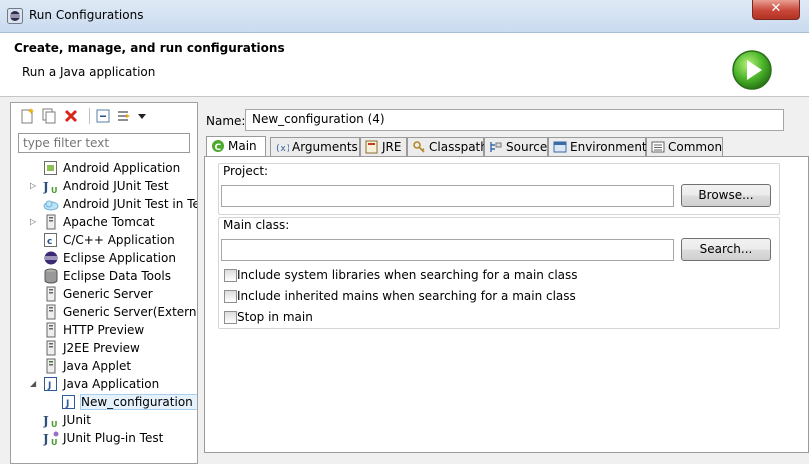 The height and width of the screenshot is (464, 809). I want to click on include-system-libraries-checkbox, so click(230, 275).